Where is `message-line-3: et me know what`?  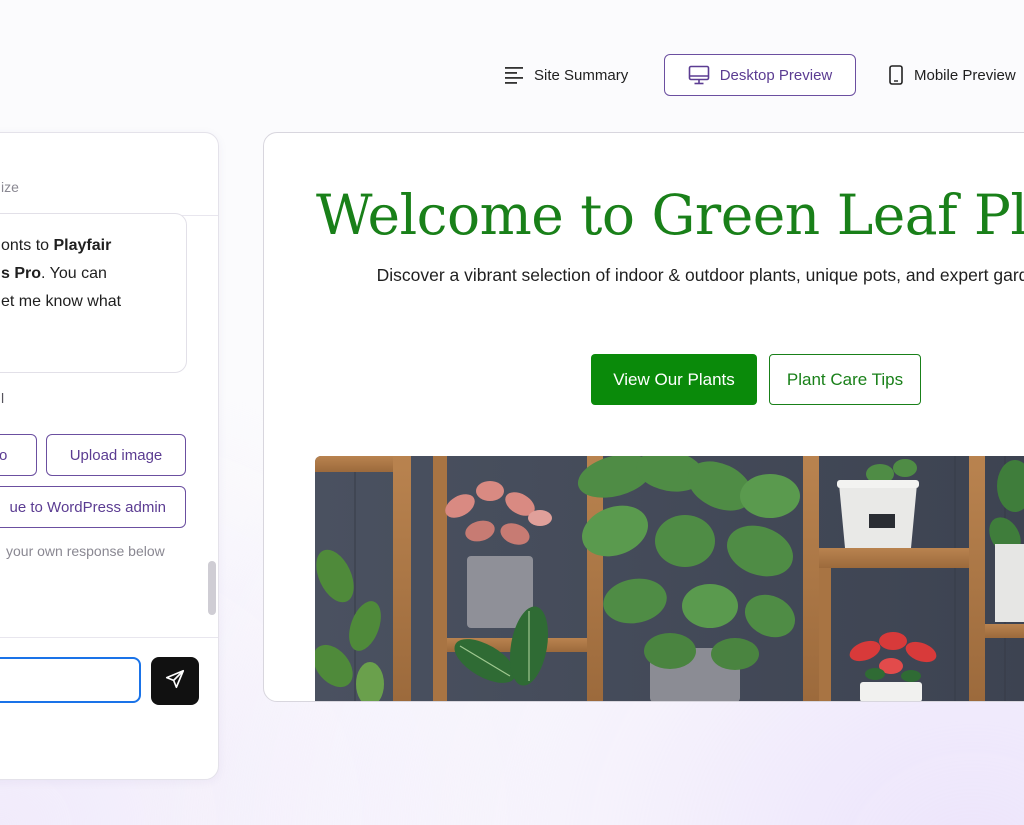 message-line-3: et me know what is located at coordinates (61, 301).